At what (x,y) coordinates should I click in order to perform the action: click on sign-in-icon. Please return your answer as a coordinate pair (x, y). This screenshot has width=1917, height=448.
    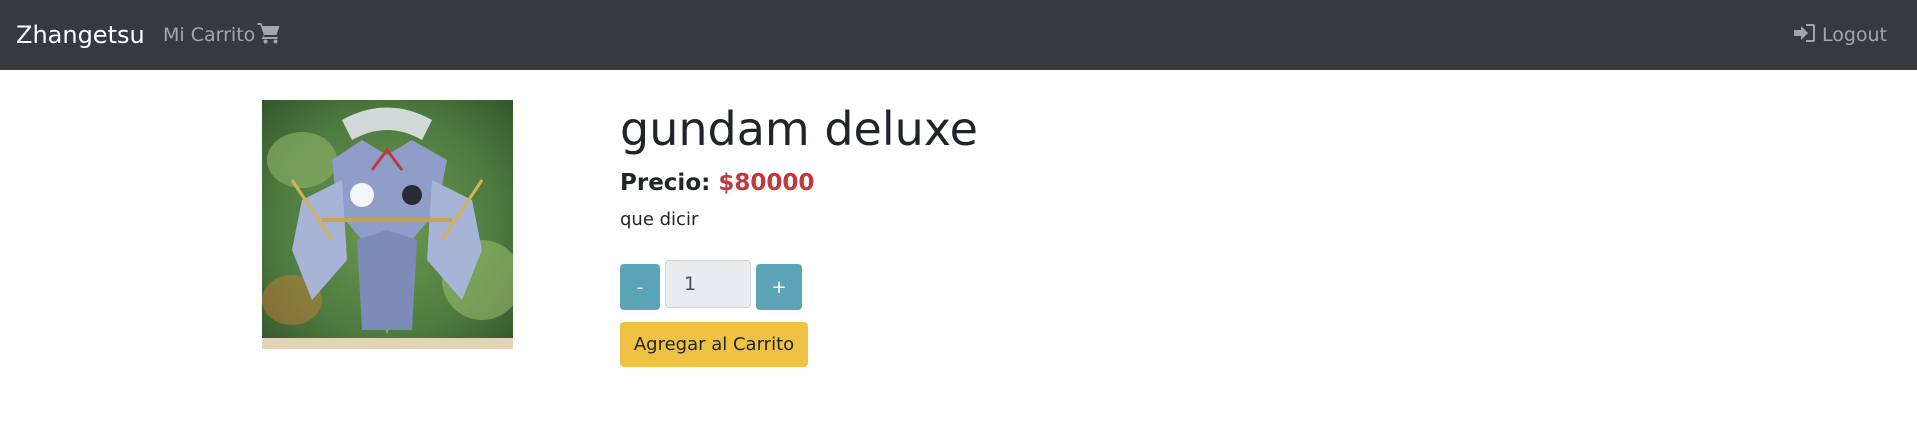
    Looking at the image, I should click on (1804, 35).